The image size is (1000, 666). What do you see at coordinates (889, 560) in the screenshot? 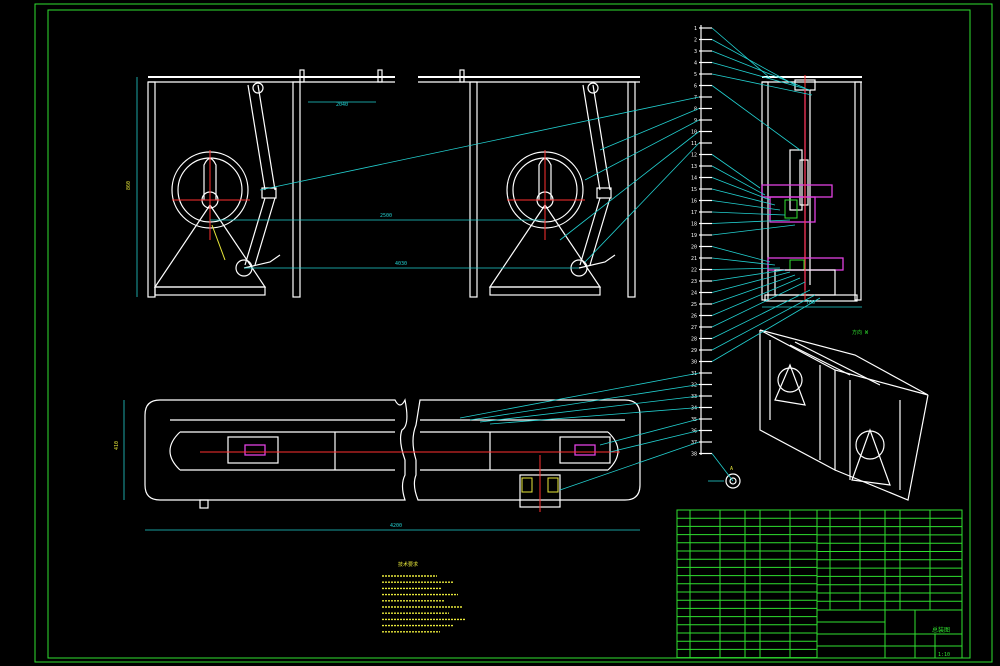
I see `bom-table-right` at bounding box center [889, 560].